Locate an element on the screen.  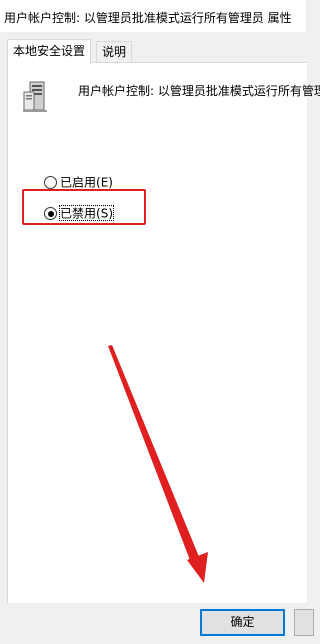
red-arrow-annotation is located at coordinates (158, 464).